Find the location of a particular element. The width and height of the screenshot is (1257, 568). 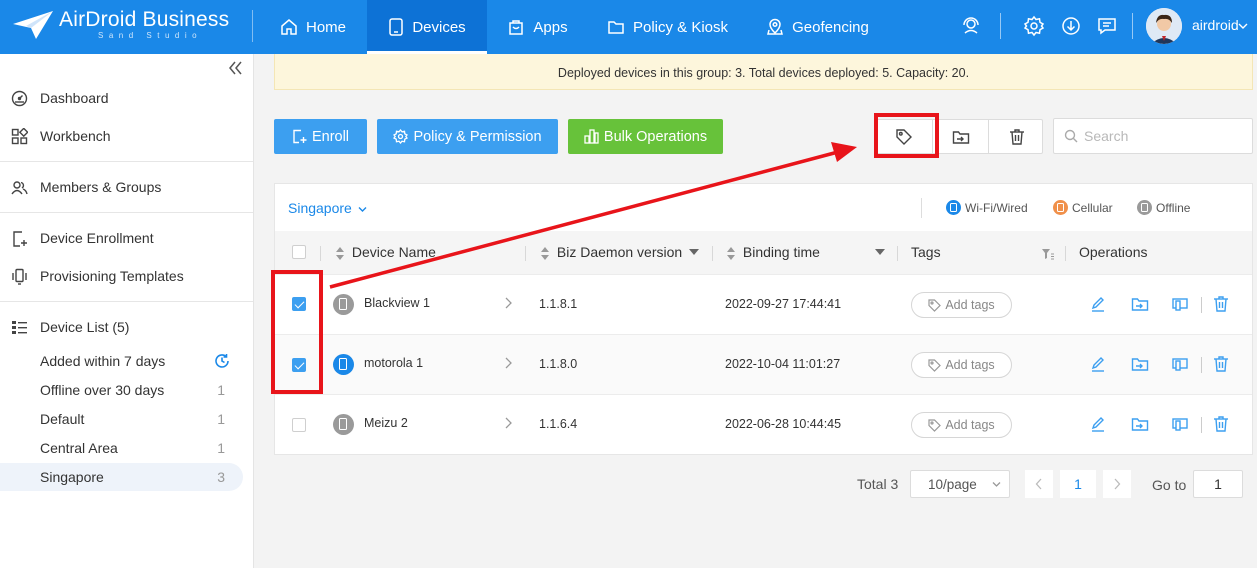

enroll-button: Enroll is located at coordinates (320, 136).